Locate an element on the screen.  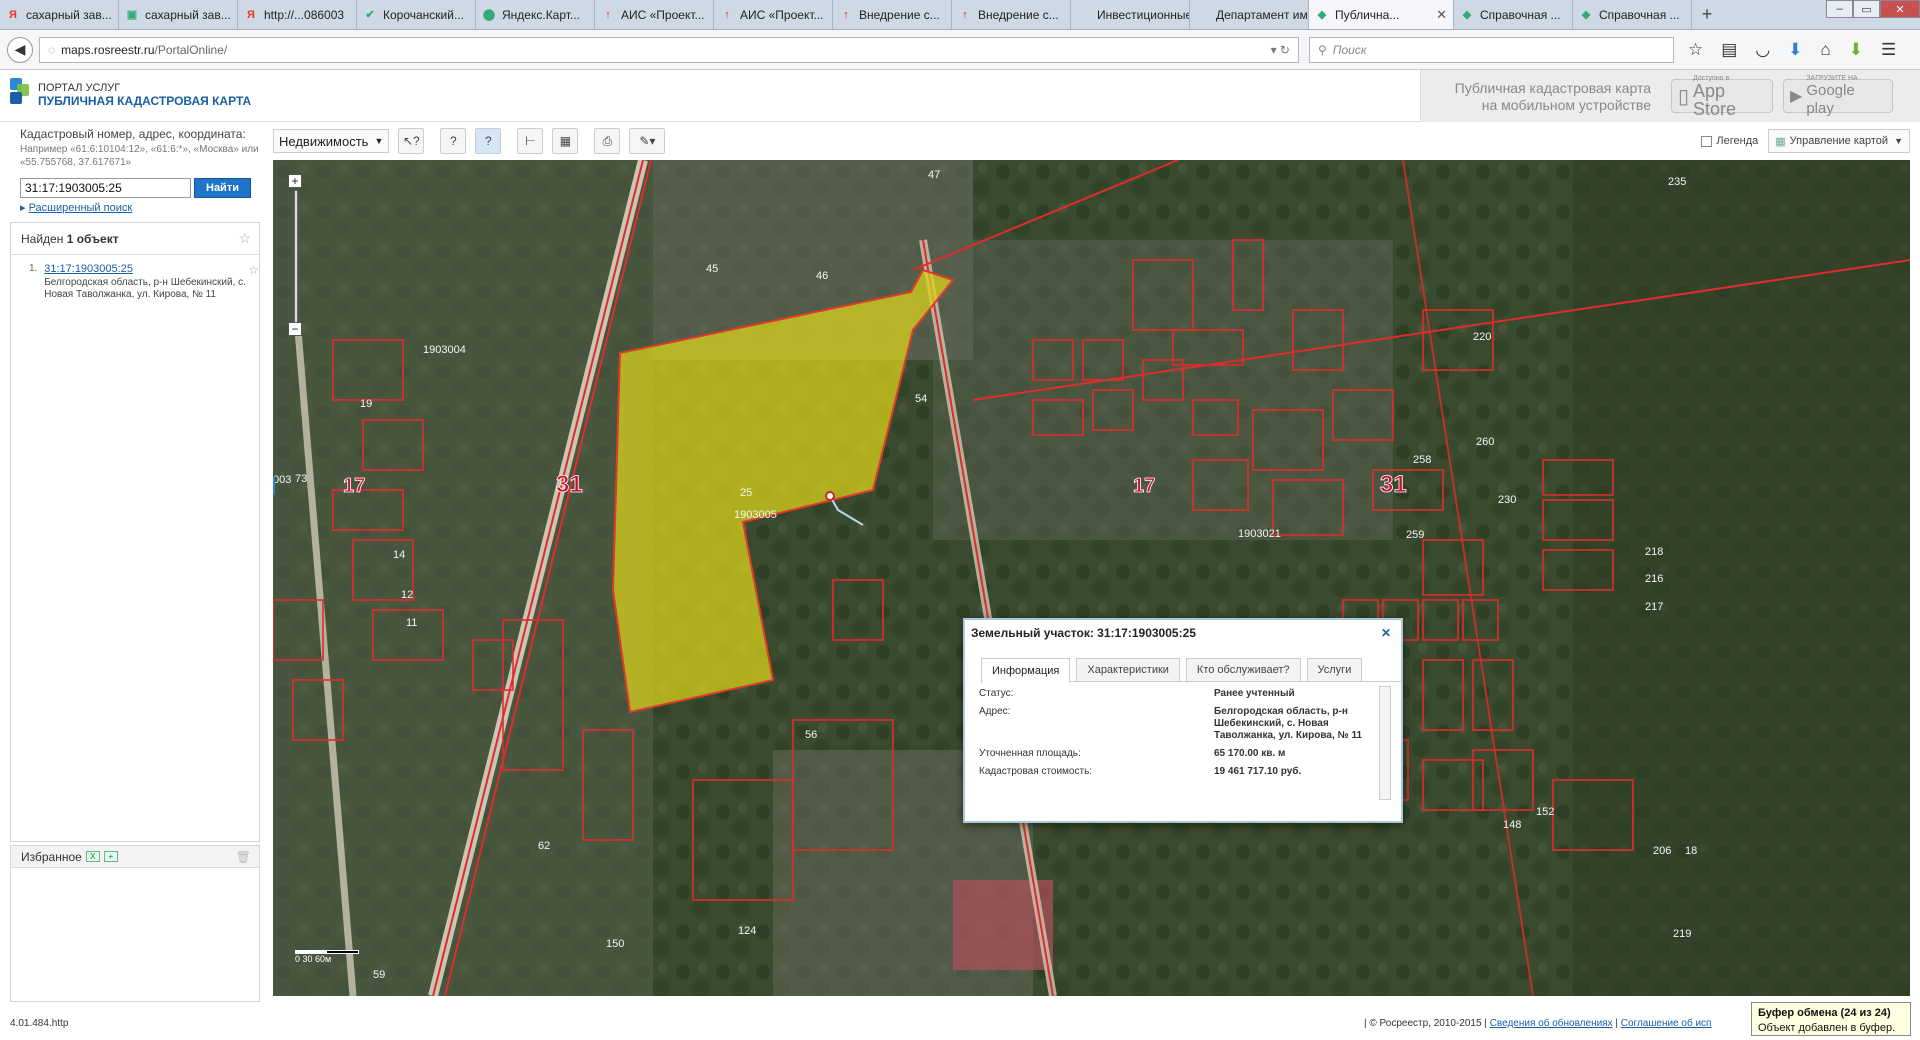
tab-who-serves: Кто обслуживает? is located at coordinates (1243, 669).